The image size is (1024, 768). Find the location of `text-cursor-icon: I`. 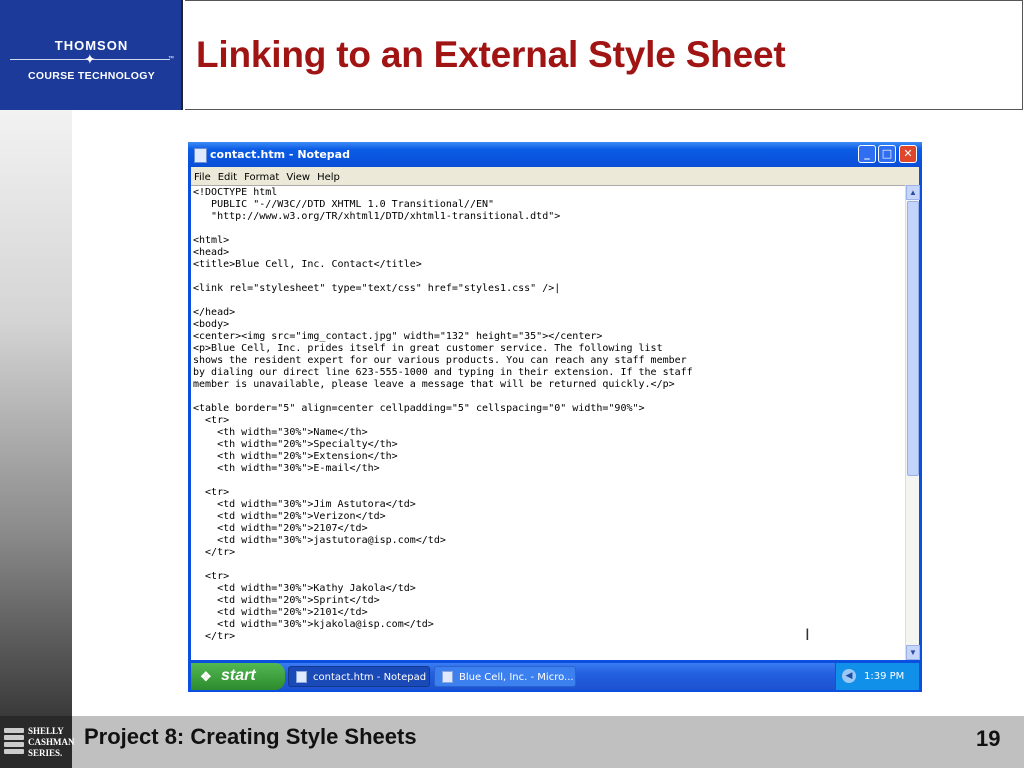

text-cursor-icon: I is located at coordinates (807, 634).